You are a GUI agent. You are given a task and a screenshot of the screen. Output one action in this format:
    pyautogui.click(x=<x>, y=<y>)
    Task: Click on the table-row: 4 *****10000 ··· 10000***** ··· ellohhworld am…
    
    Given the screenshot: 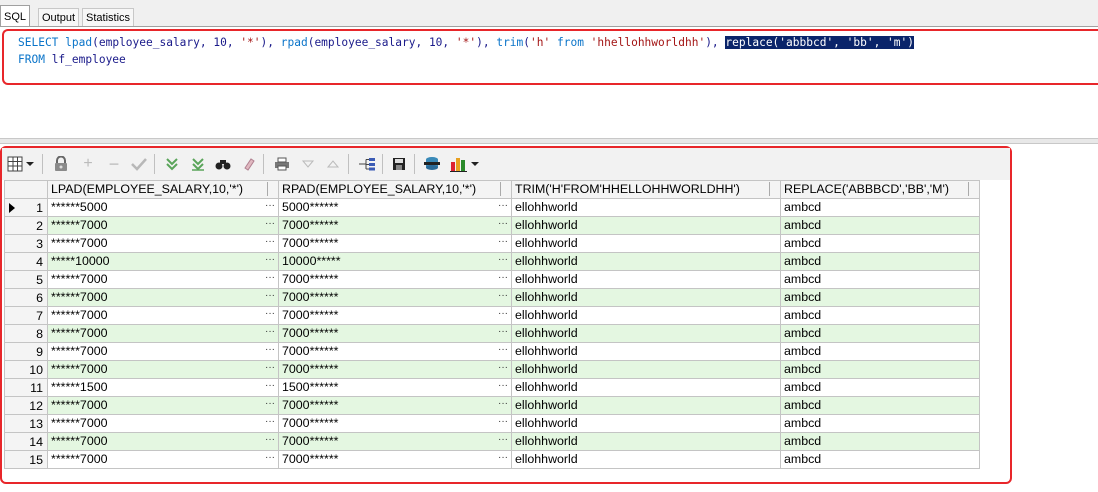 What is the action you would take?
    pyautogui.click(x=492, y=261)
    